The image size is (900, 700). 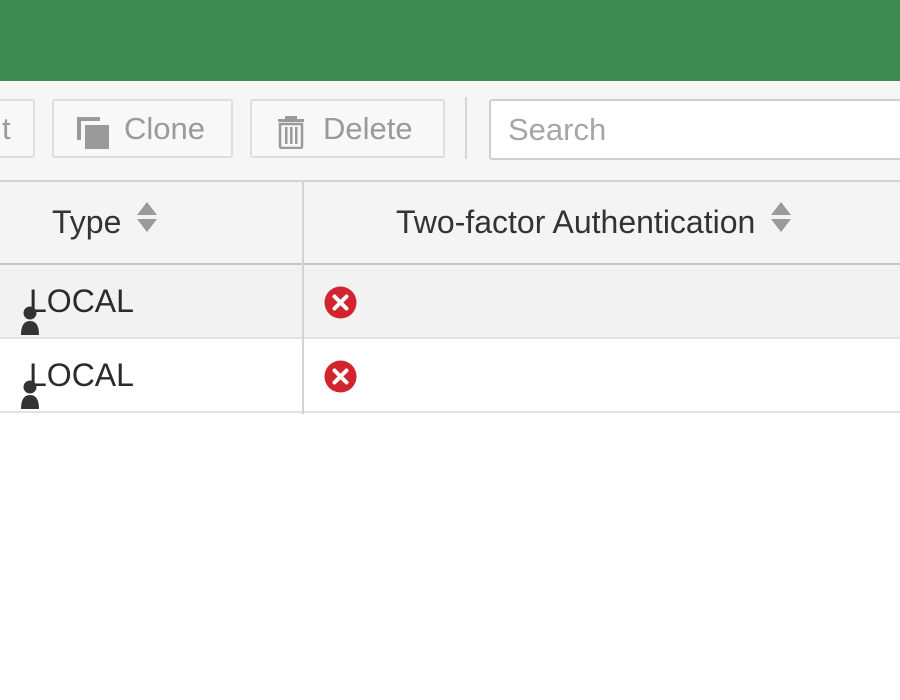 I want to click on trash-icon, so click(x=291, y=133).